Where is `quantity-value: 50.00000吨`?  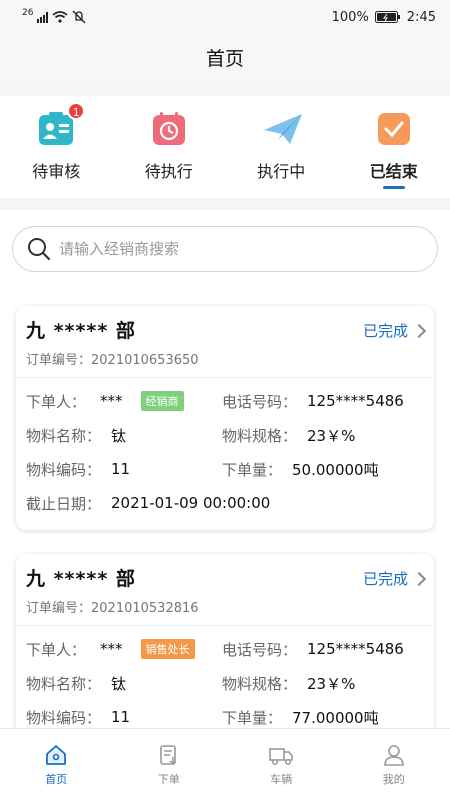 quantity-value: 50.00000吨 is located at coordinates (335, 469).